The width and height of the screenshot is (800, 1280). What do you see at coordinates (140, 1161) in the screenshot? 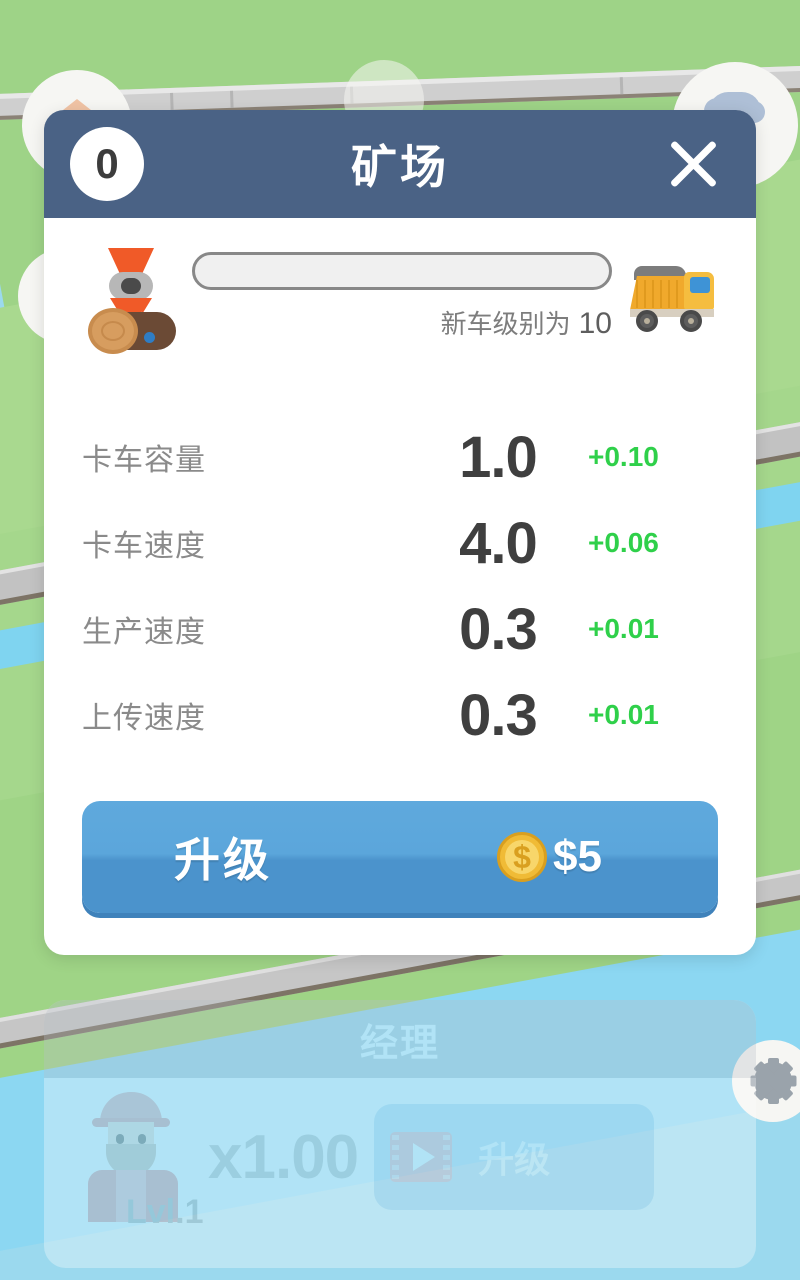
I see `manager-avatar-wrap: Lvl.1` at bounding box center [140, 1161].